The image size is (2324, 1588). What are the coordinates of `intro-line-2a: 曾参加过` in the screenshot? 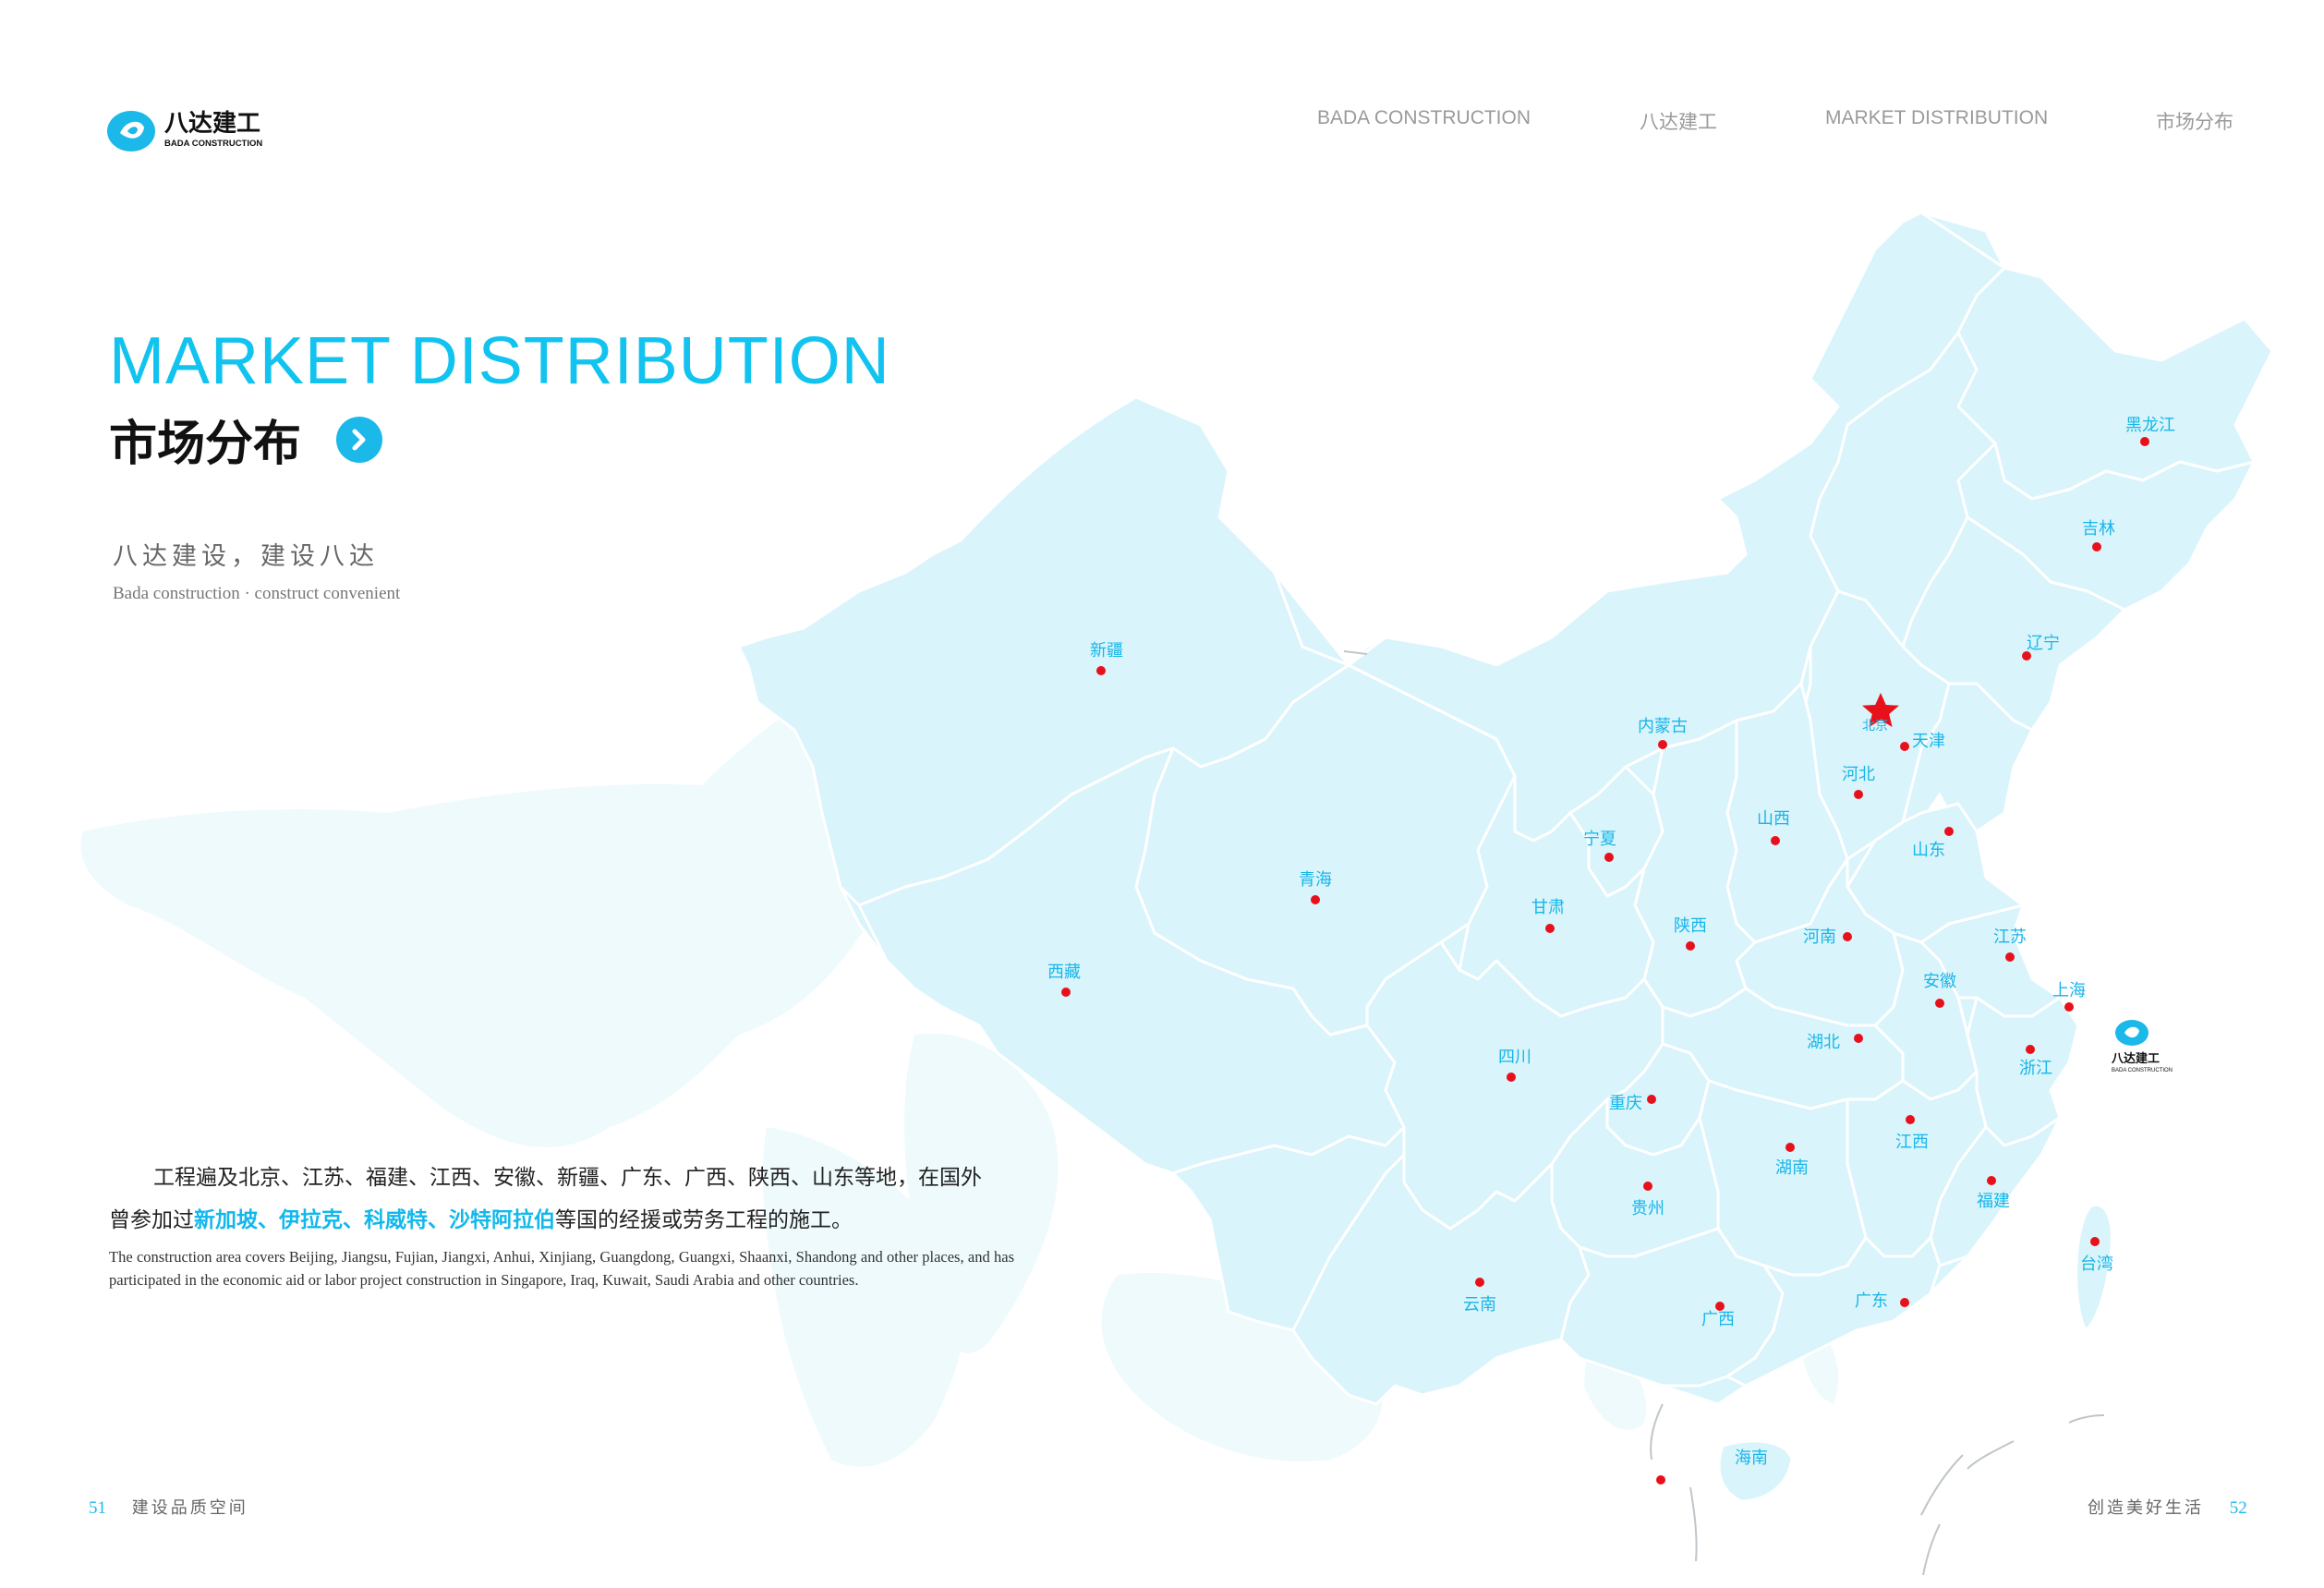 It's located at (151, 1220).